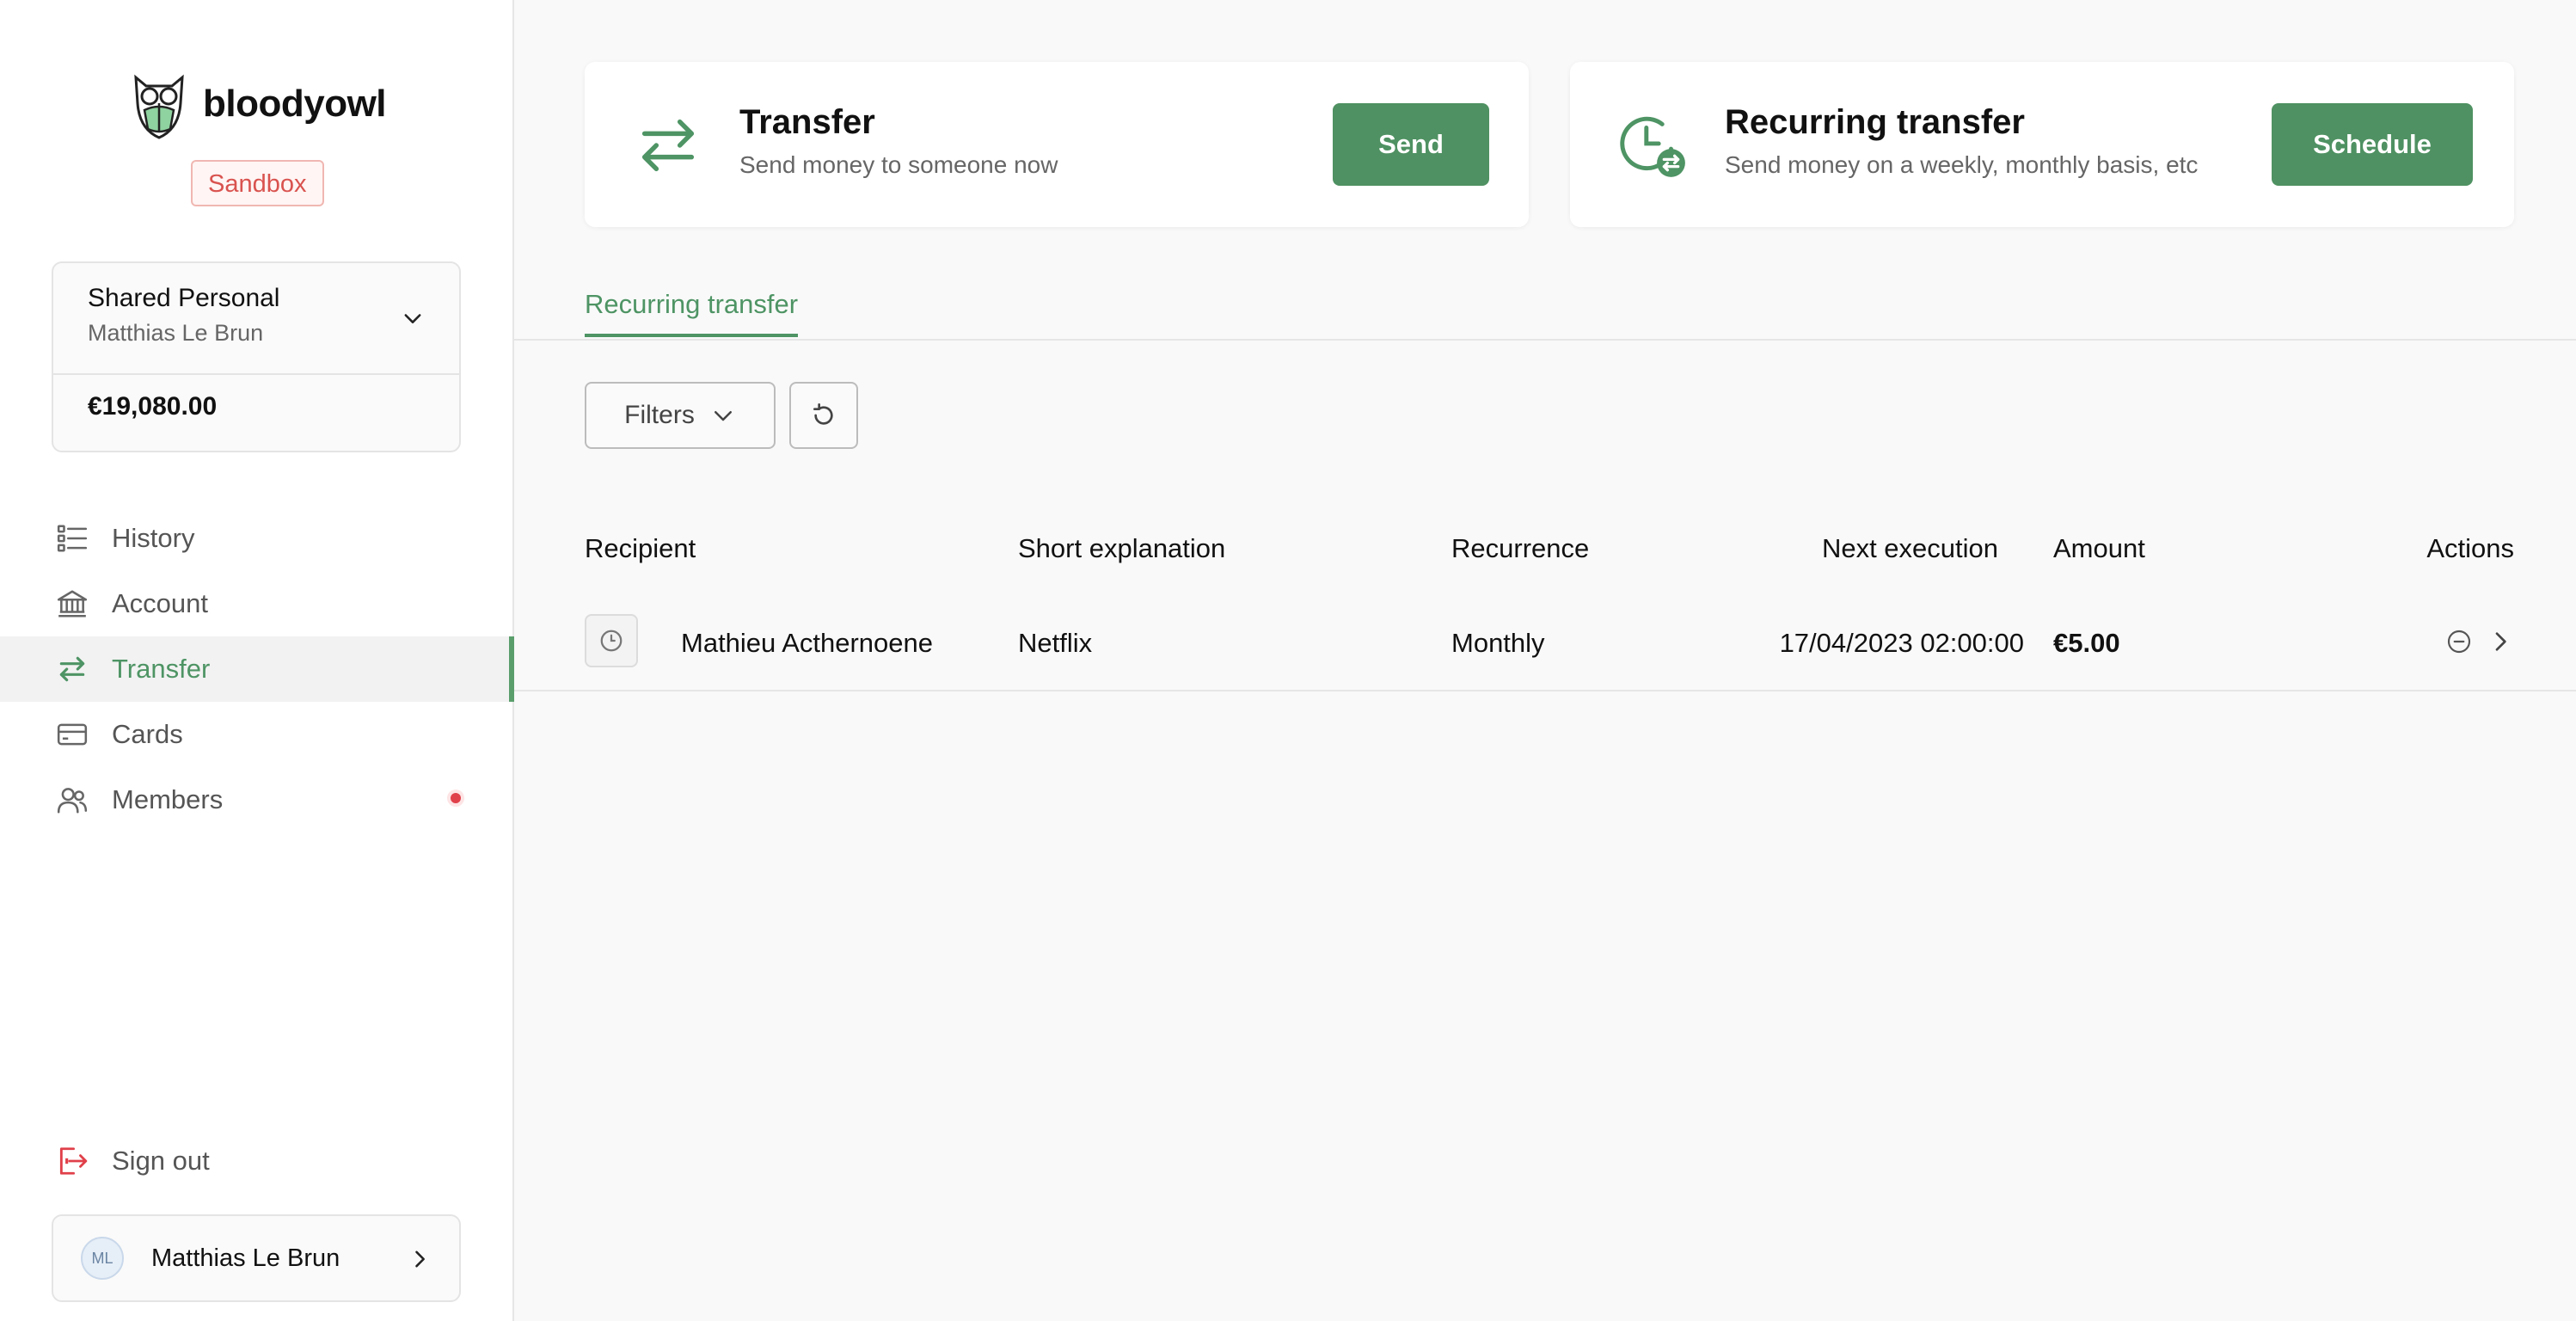 The image size is (2576, 1321). Describe the element at coordinates (160, 603) in the screenshot. I see `sidebar-item-label: Account` at that location.